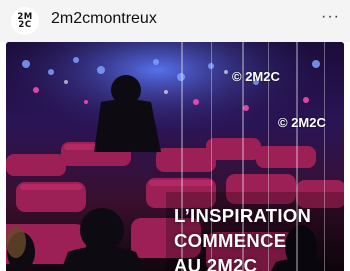 The image size is (350, 271). I want to click on post-headline: L’INSPIRATION COMMENCE AU 2M2C, so click(242, 237).